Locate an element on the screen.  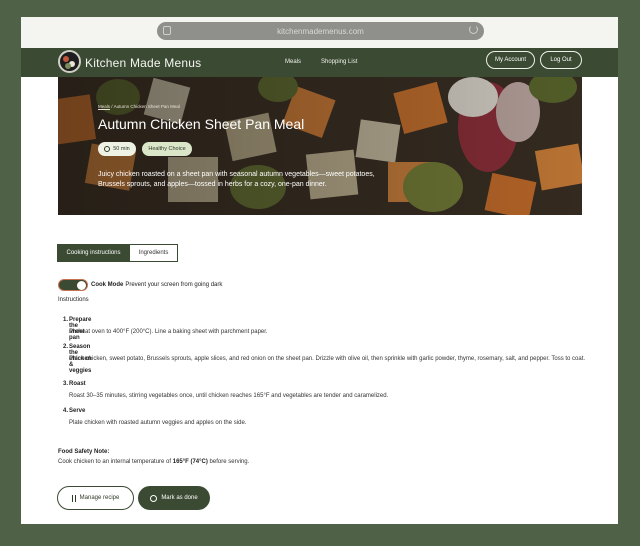
instructions-heading: Instructions is located at coordinates (73, 300).